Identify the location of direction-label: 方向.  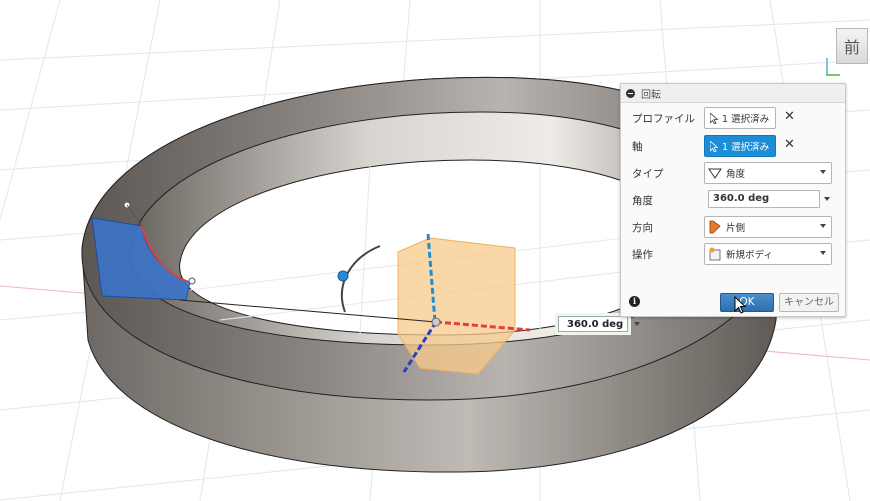
(642, 228).